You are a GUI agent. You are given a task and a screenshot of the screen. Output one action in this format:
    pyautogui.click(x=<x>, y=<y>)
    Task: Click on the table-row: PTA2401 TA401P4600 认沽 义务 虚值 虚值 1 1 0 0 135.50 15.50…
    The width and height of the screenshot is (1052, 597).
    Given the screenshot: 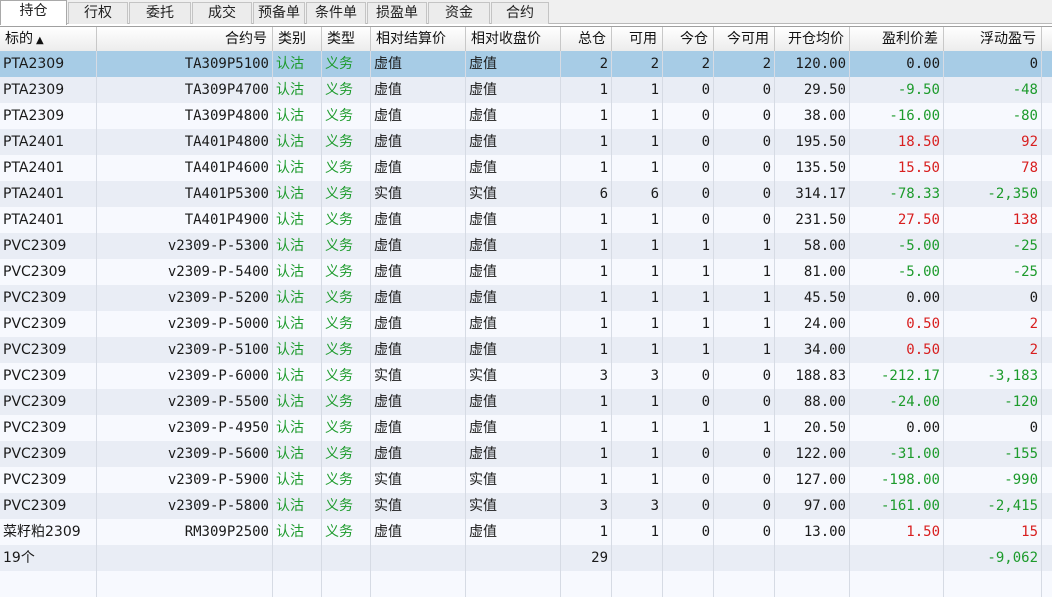 What is the action you would take?
    pyautogui.click(x=526, y=168)
    